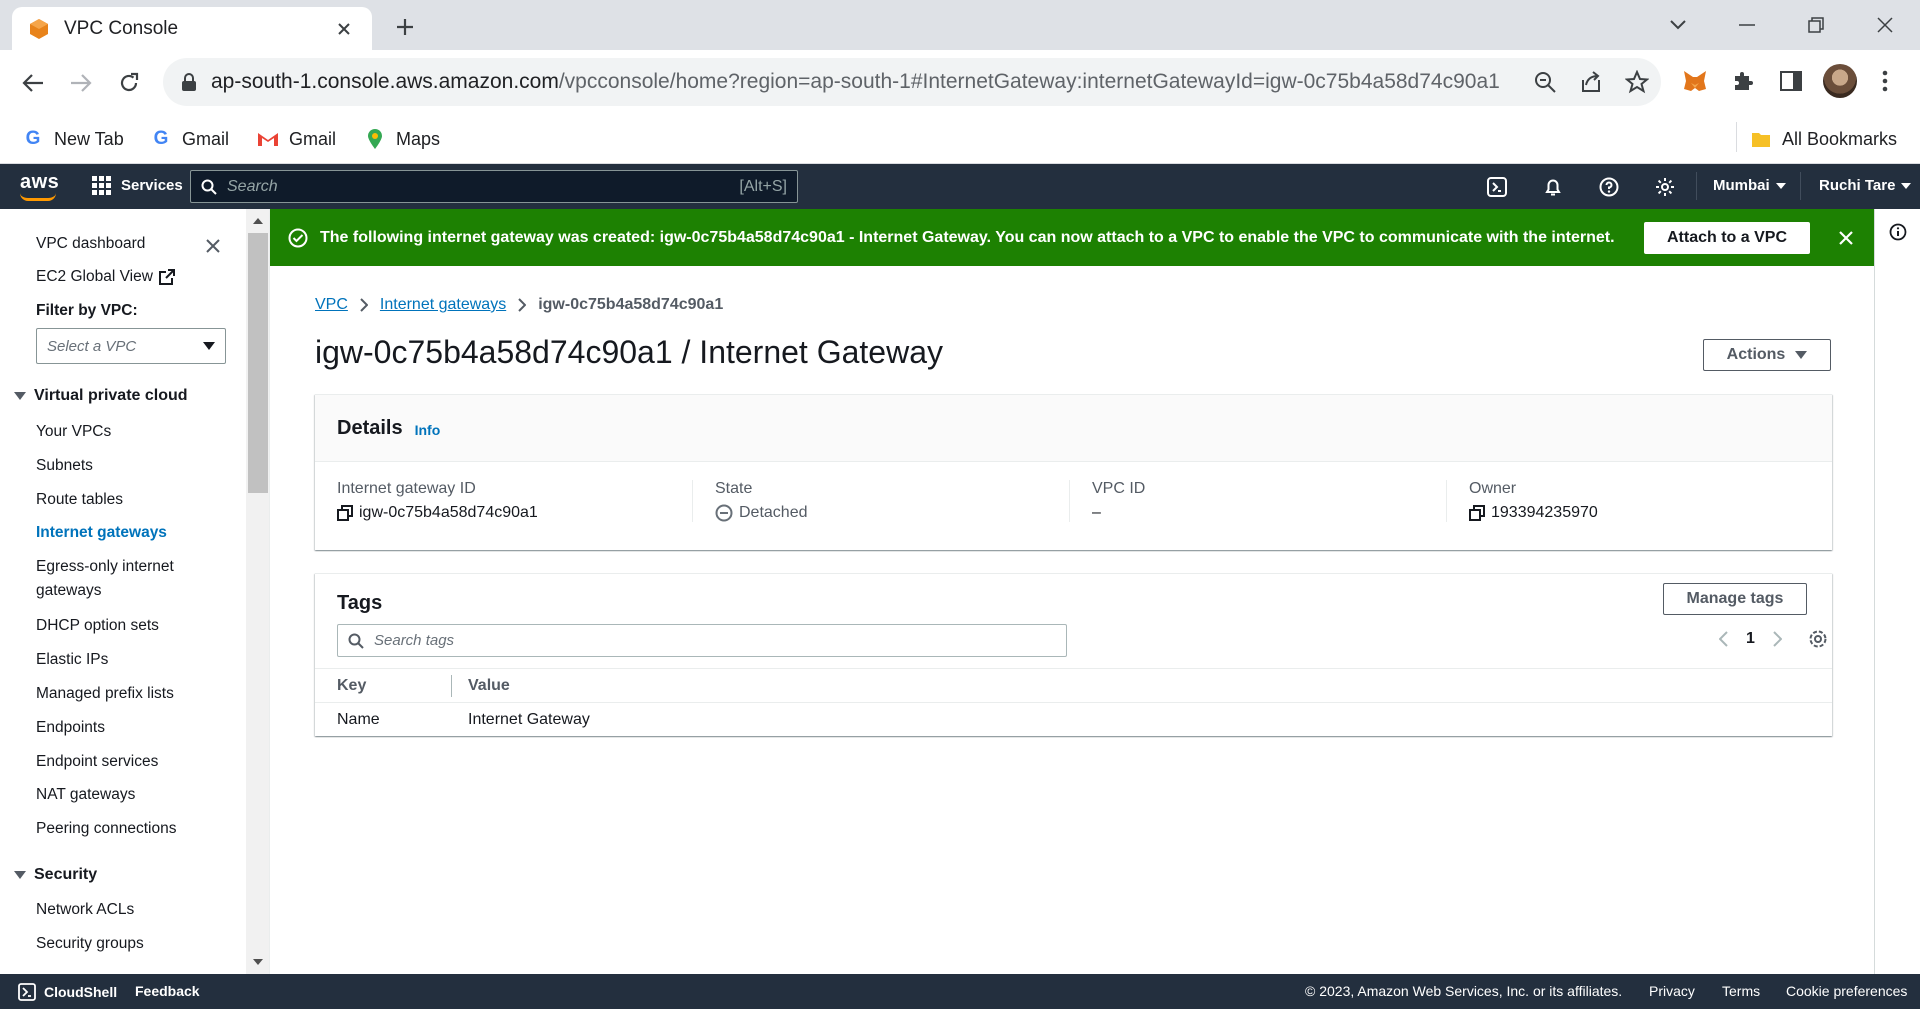  I want to click on sidebar-item-internet-gateways: Internet gateways, so click(101, 533).